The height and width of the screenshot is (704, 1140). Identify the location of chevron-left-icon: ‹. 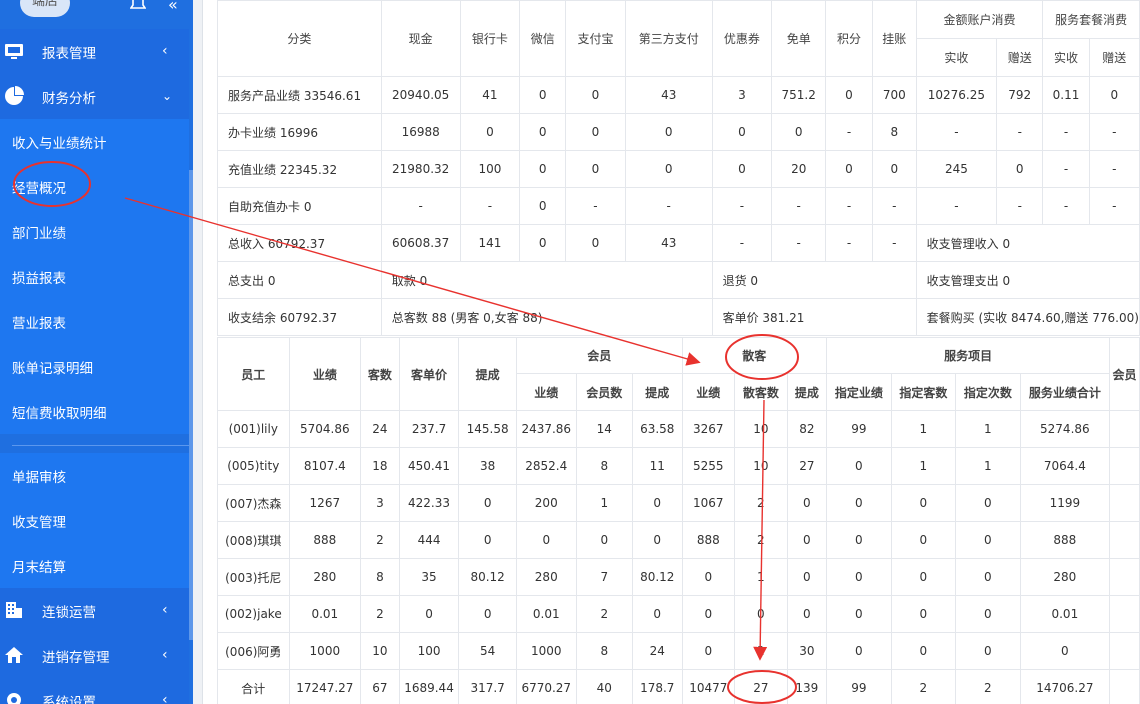
(165, 51).